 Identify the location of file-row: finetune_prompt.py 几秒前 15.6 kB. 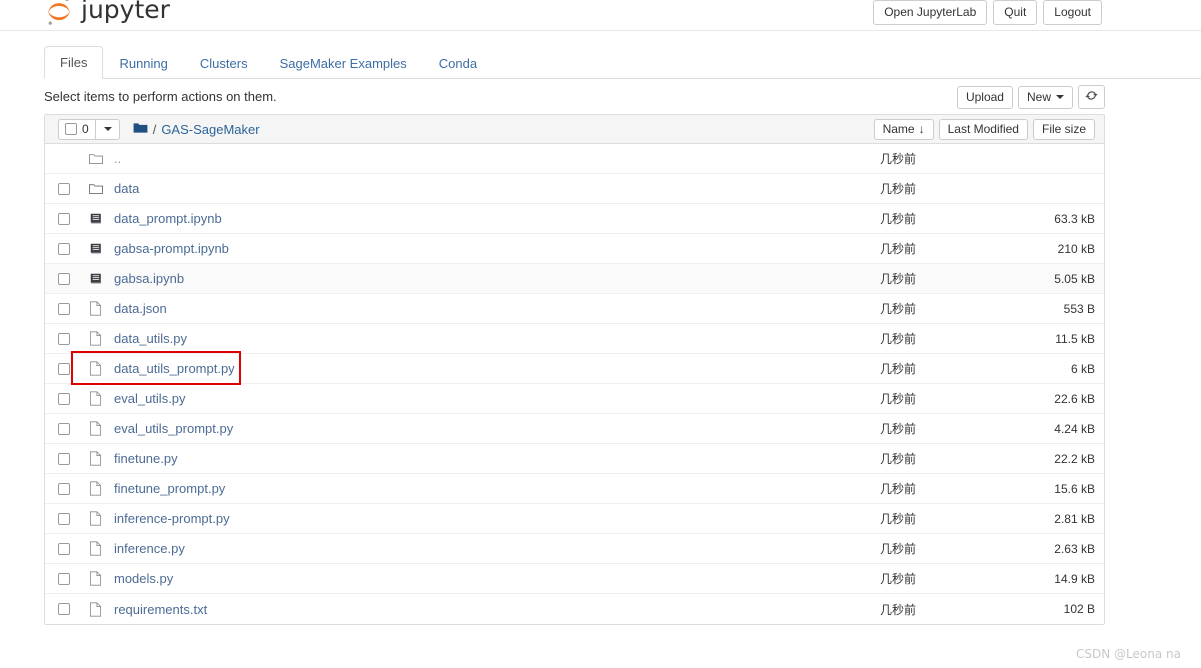
(574, 489).